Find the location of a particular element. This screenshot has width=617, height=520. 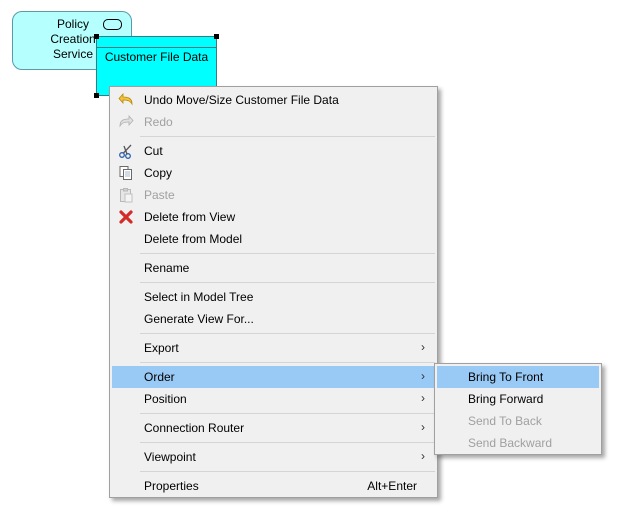

menu-label-position: Position is located at coordinates (165, 399).